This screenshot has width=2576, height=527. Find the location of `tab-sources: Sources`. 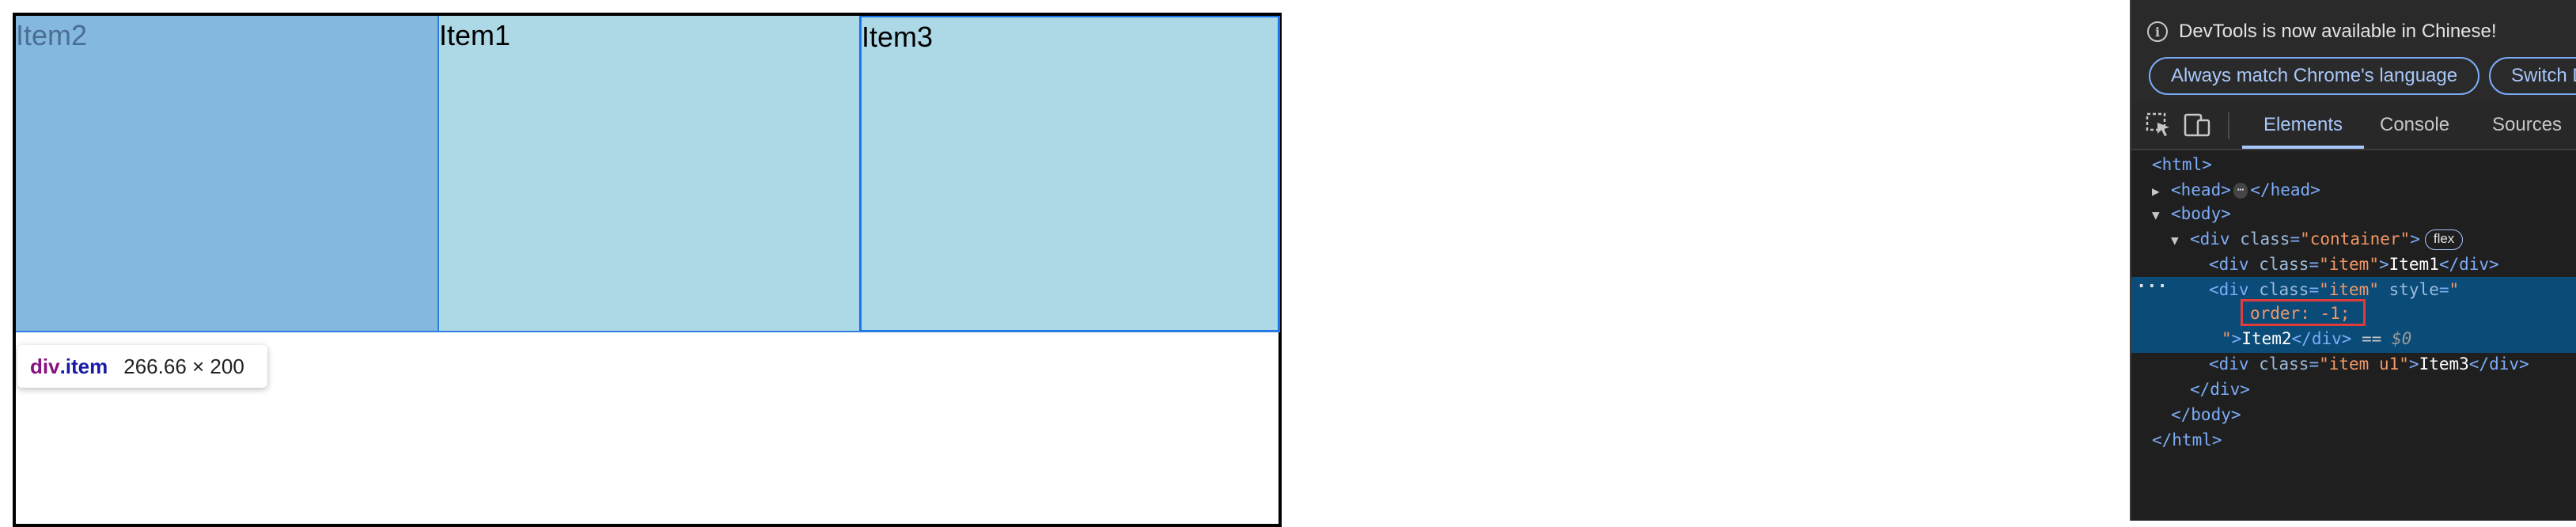

tab-sources: Sources is located at coordinates (2527, 125).